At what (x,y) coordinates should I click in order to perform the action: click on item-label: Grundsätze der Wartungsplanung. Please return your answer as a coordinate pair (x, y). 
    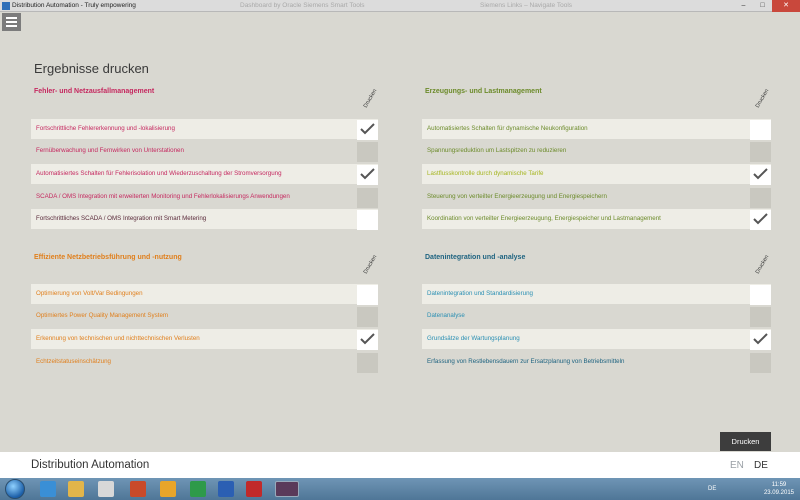
    Looking at the image, I should click on (473, 338).